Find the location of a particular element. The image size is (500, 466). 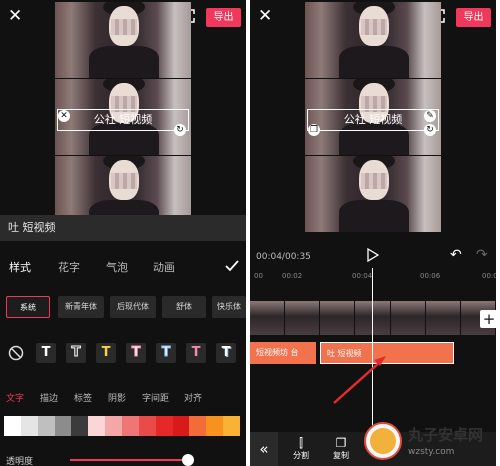

copy-button: ❐ 复制 is located at coordinates (341, 448).